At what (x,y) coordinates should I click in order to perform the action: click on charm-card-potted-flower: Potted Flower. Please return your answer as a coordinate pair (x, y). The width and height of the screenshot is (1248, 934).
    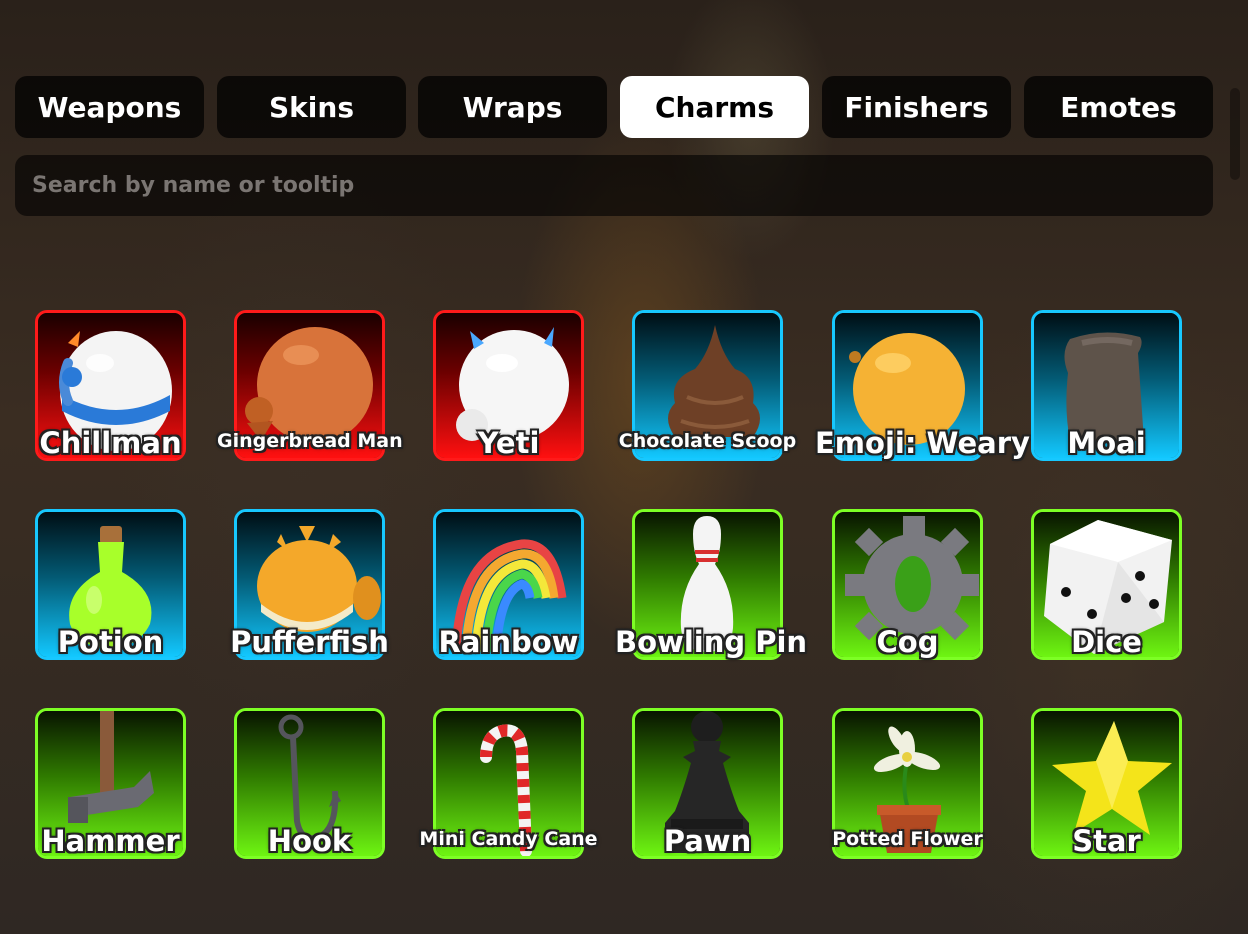
    Looking at the image, I should click on (907, 783).